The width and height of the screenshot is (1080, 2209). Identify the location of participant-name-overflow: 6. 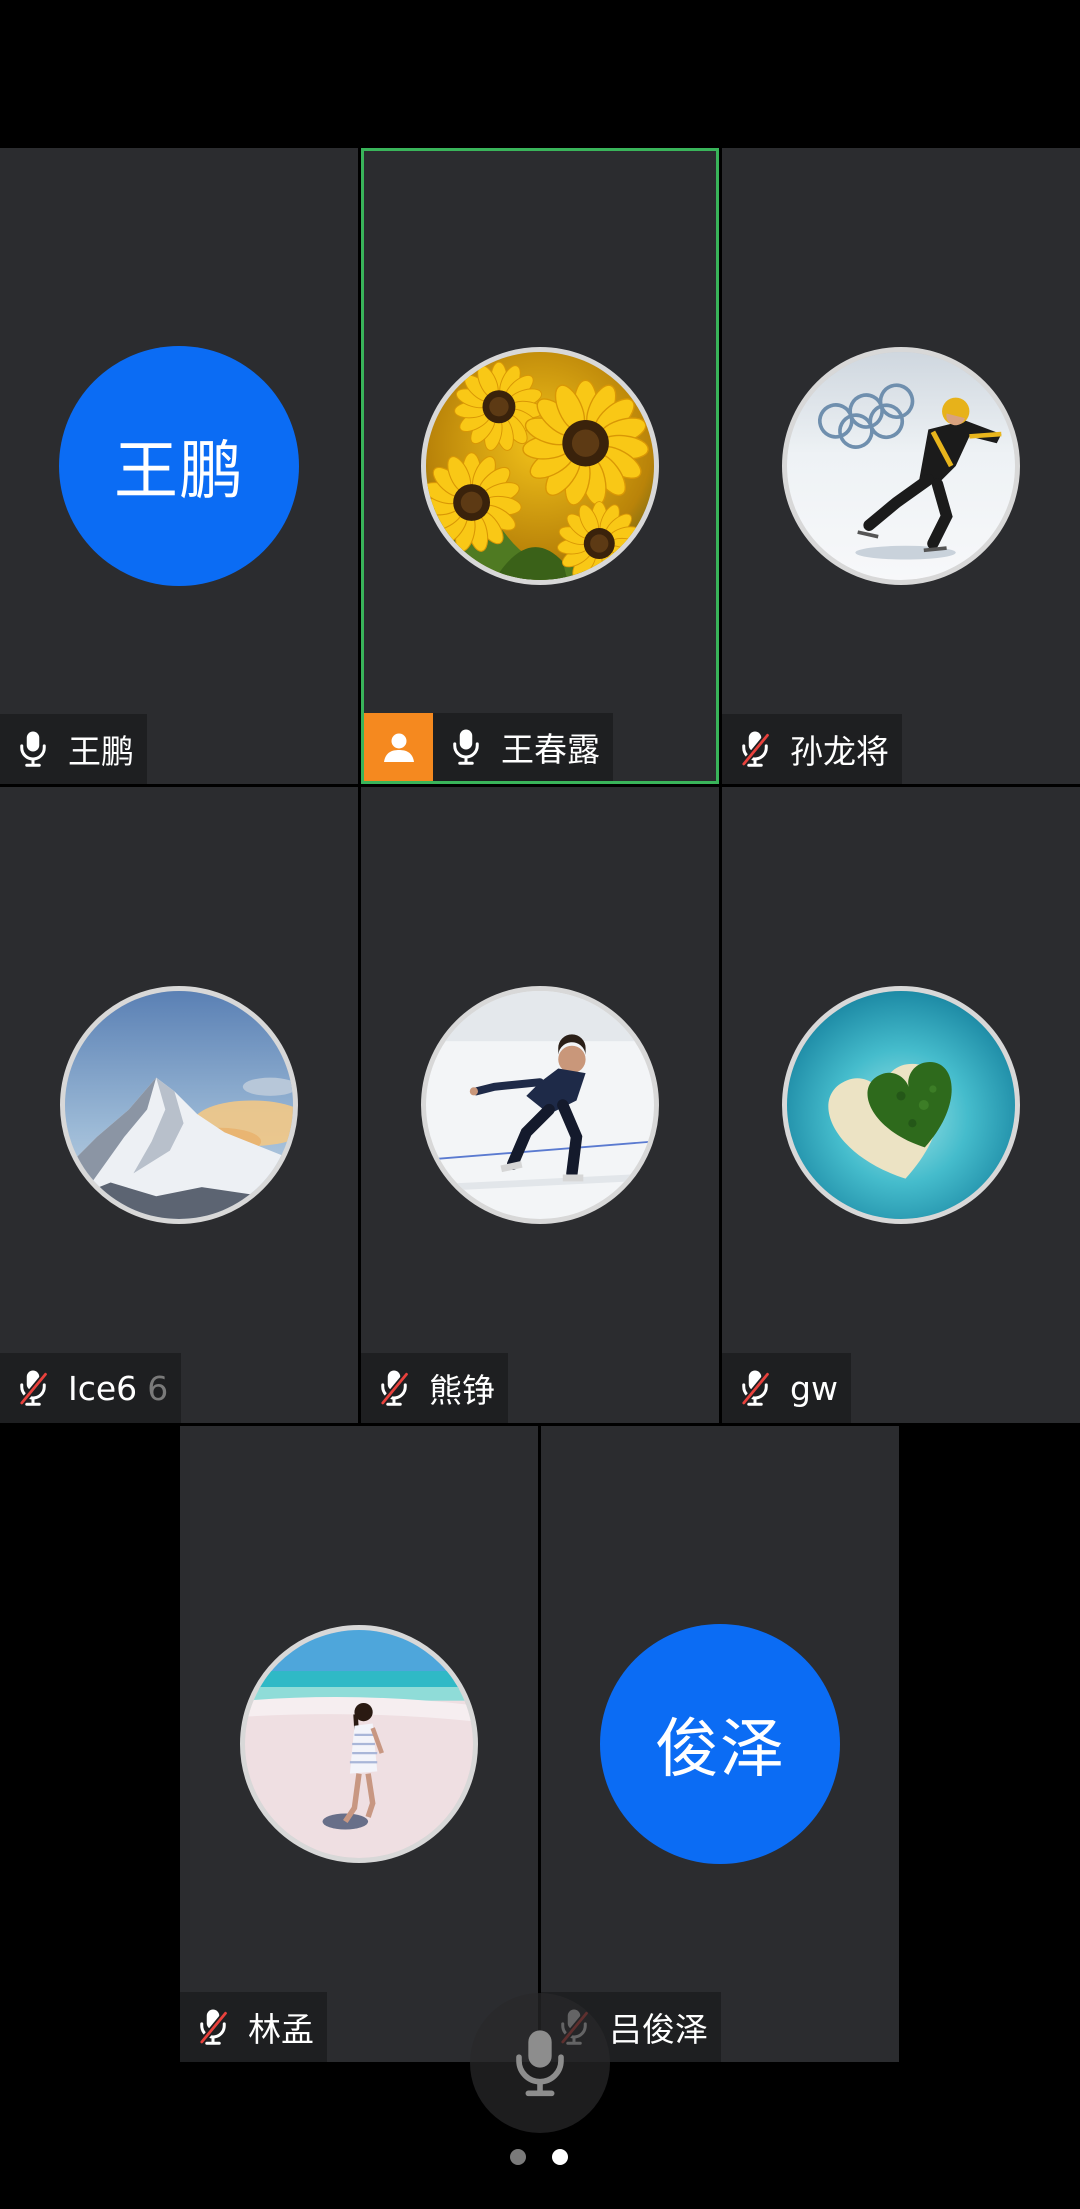
(158, 1388).